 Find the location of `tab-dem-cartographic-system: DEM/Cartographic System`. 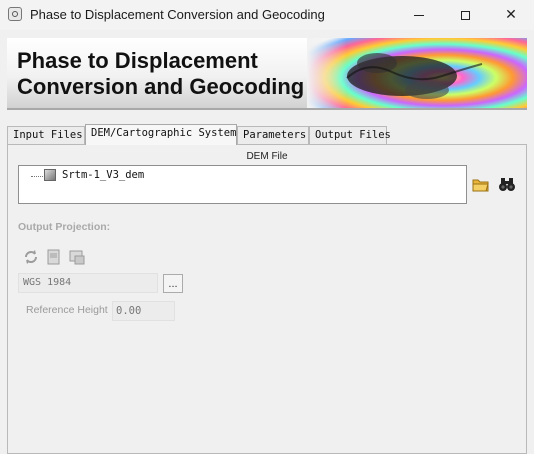

tab-dem-cartographic-system: DEM/Cartographic System is located at coordinates (161, 134).